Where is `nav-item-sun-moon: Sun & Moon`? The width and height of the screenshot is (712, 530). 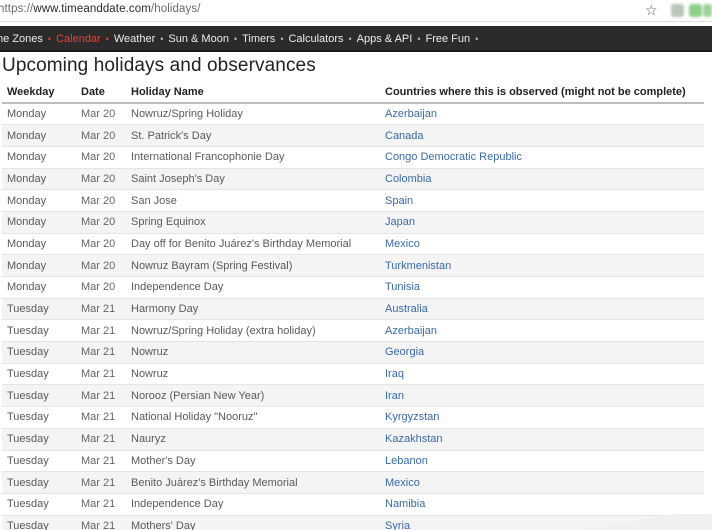 nav-item-sun-moon: Sun & Moon is located at coordinates (198, 39).